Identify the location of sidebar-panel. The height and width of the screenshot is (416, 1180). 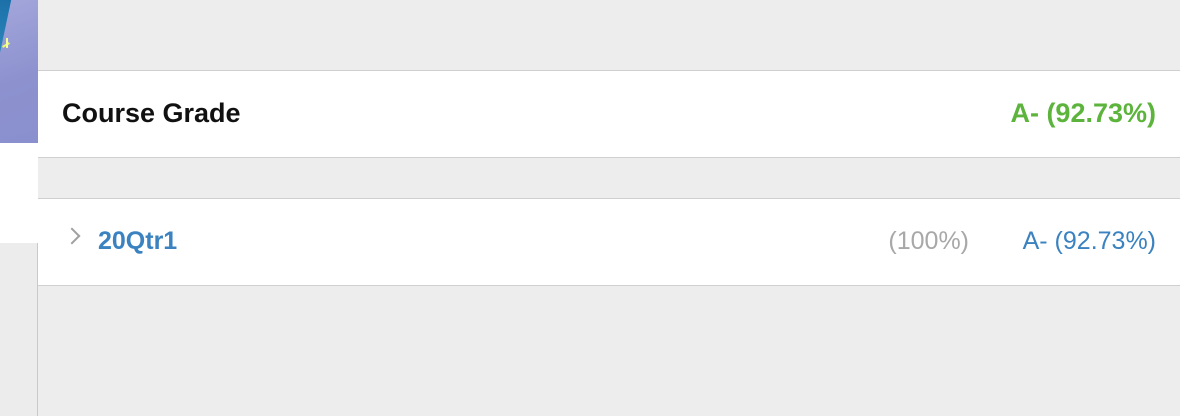
(19, 193).